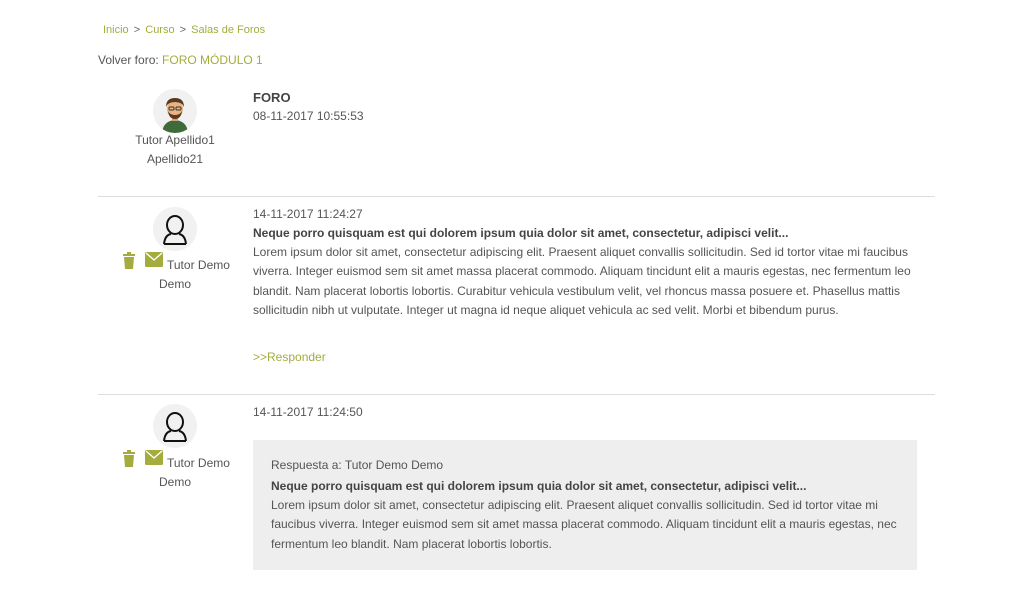  I want to click on back-to-forum-link: FORO MÓDULO 1, so click(212, 60).